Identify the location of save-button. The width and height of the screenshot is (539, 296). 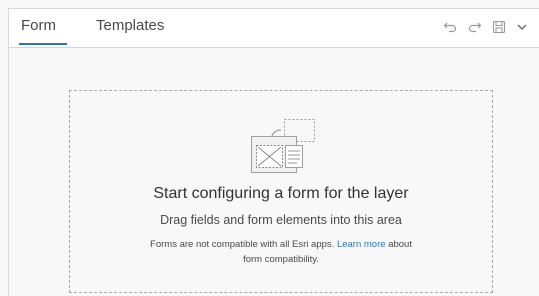
(499, 27).